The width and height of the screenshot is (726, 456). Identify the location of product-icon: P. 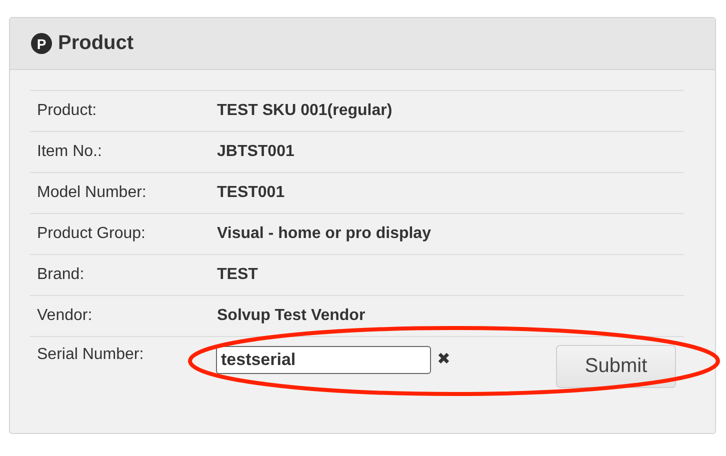
(41, 43).